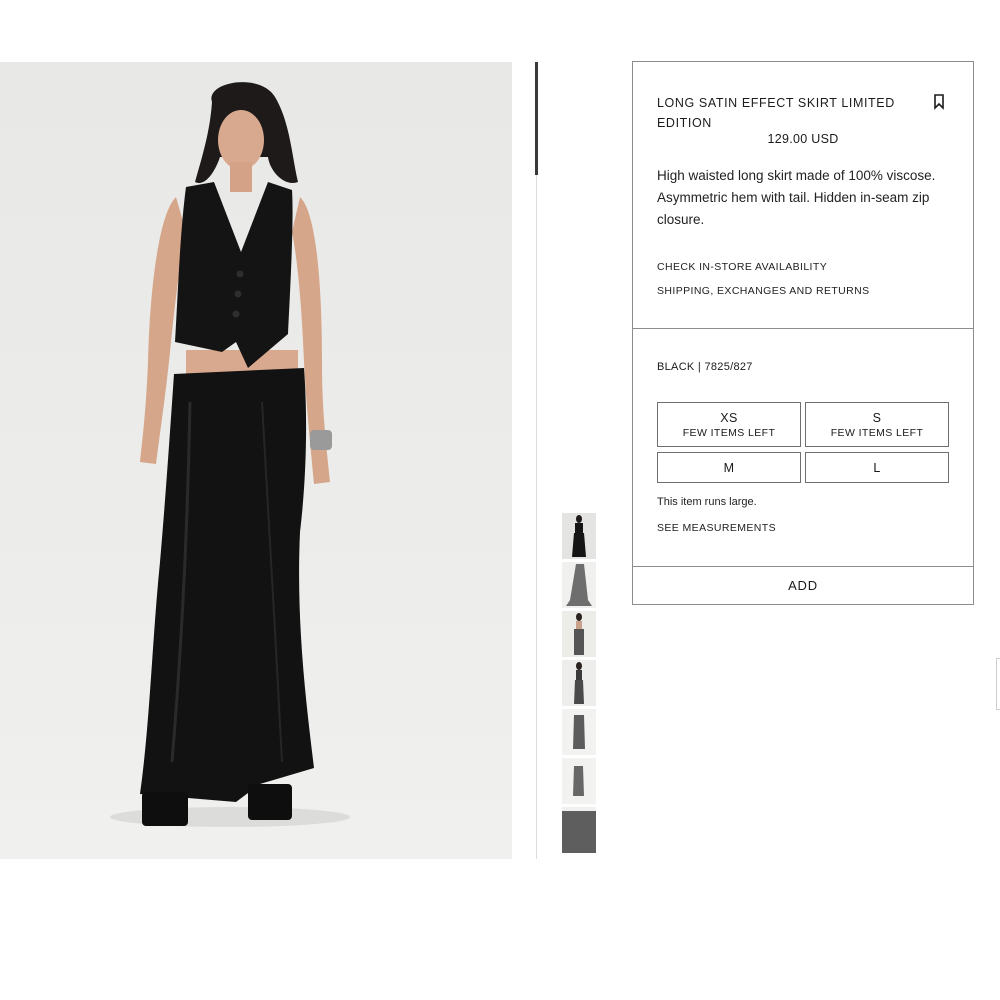 Image resolution: width=1000 pixels, height=1000 pixels. Describe the element at coordinates (536, 118) in the screenshot. I see `gallery-scroll-thumb` at that location.